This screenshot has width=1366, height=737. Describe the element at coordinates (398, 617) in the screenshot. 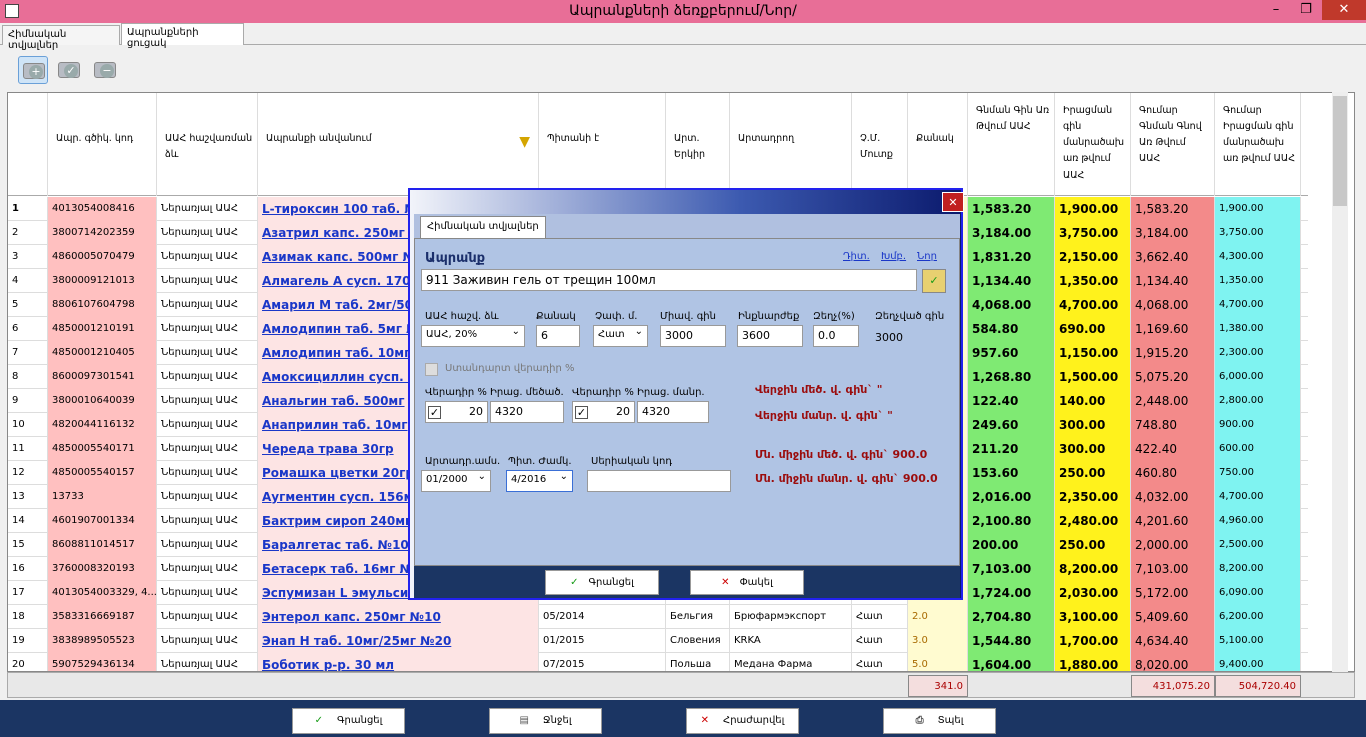

I see `product-name-cell: Энтерол капс. 250мг №10` at that location.